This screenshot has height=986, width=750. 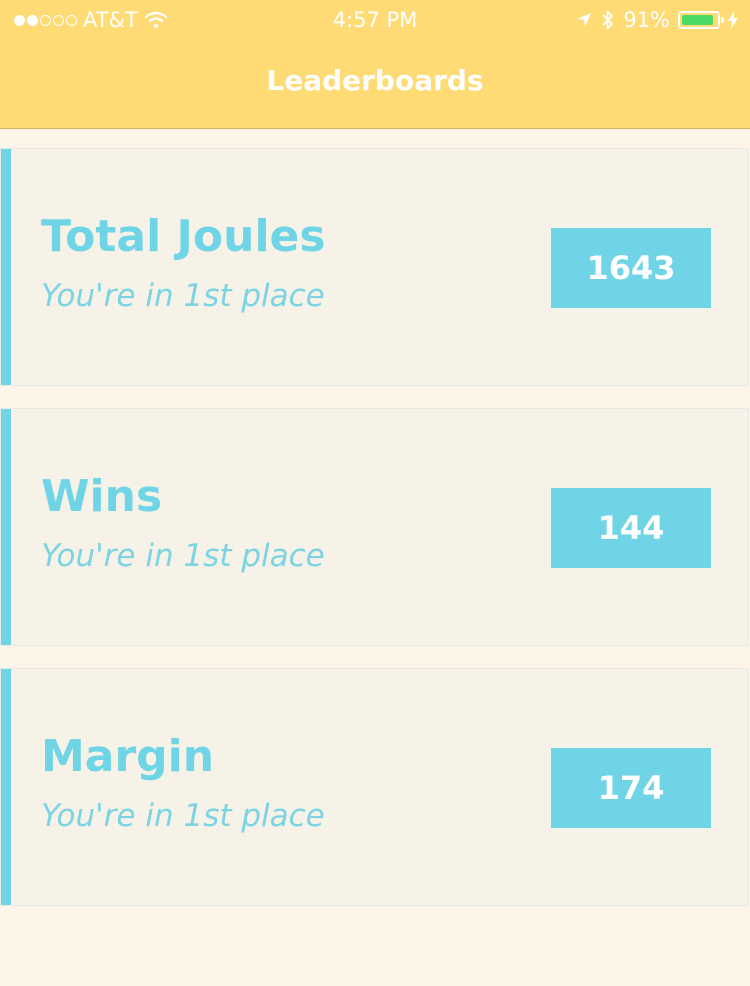 What do you see at coordinates (608, 20) in the screenshot?
I see `bluetooth-icon` at bounding box center [608, 20].